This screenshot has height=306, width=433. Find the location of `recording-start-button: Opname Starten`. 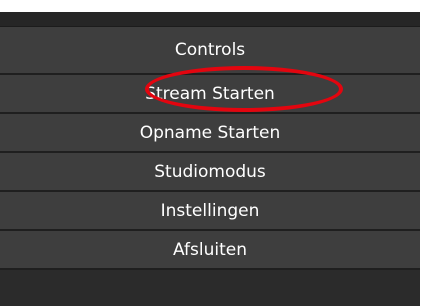

recording-start-button: Opname Starten is located at coordinates (210, 133).